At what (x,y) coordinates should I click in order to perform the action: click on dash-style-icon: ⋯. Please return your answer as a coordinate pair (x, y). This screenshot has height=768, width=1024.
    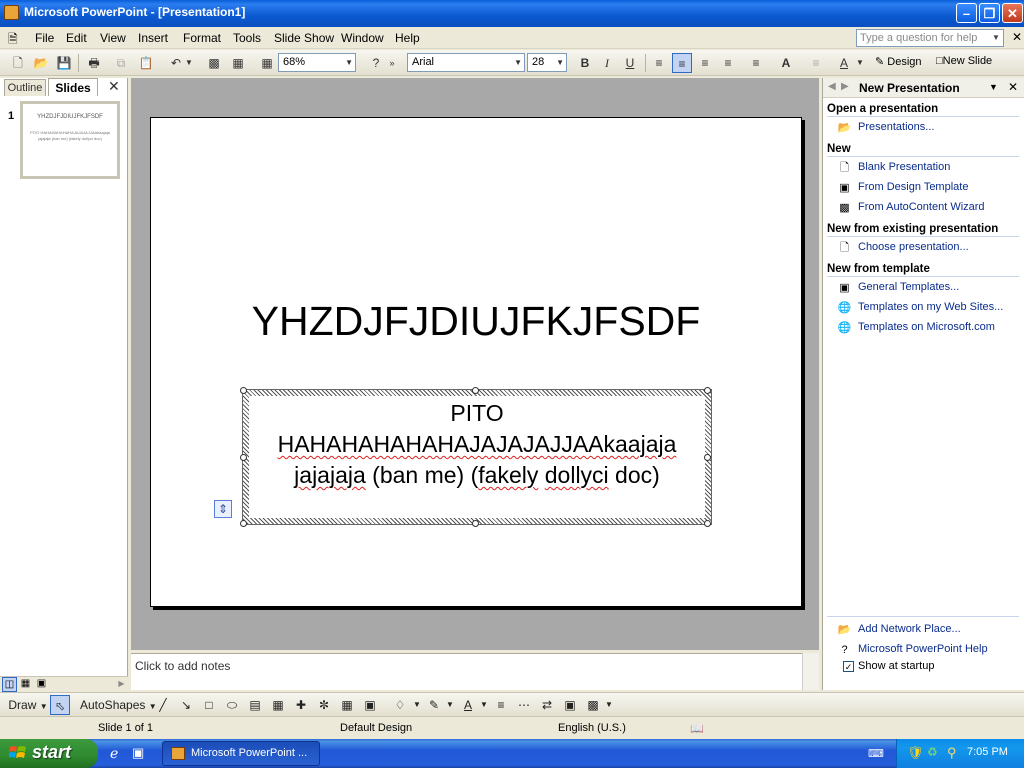
    Looking at the image, I should click on (524, 705).